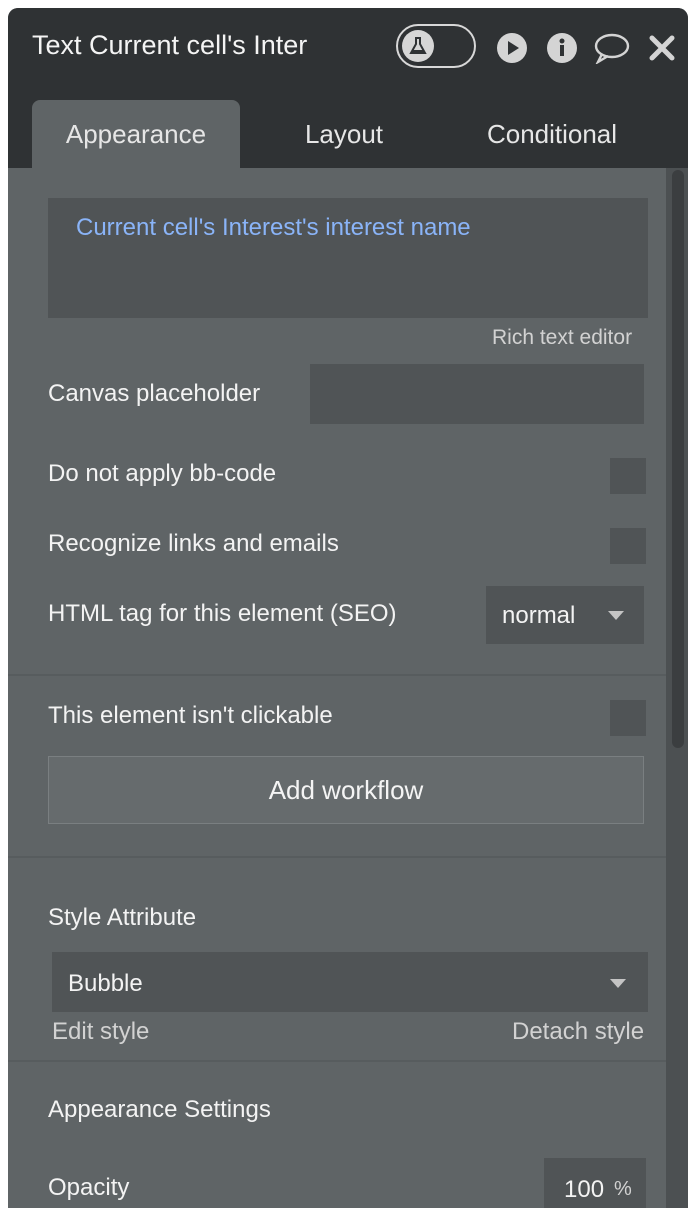 The width and height of the screenshot is (698, 1208). What do you see at coordinates (584, 1189) in the screenshot?
I see `opacity-value: 100` at bounding box center [584, 1189].